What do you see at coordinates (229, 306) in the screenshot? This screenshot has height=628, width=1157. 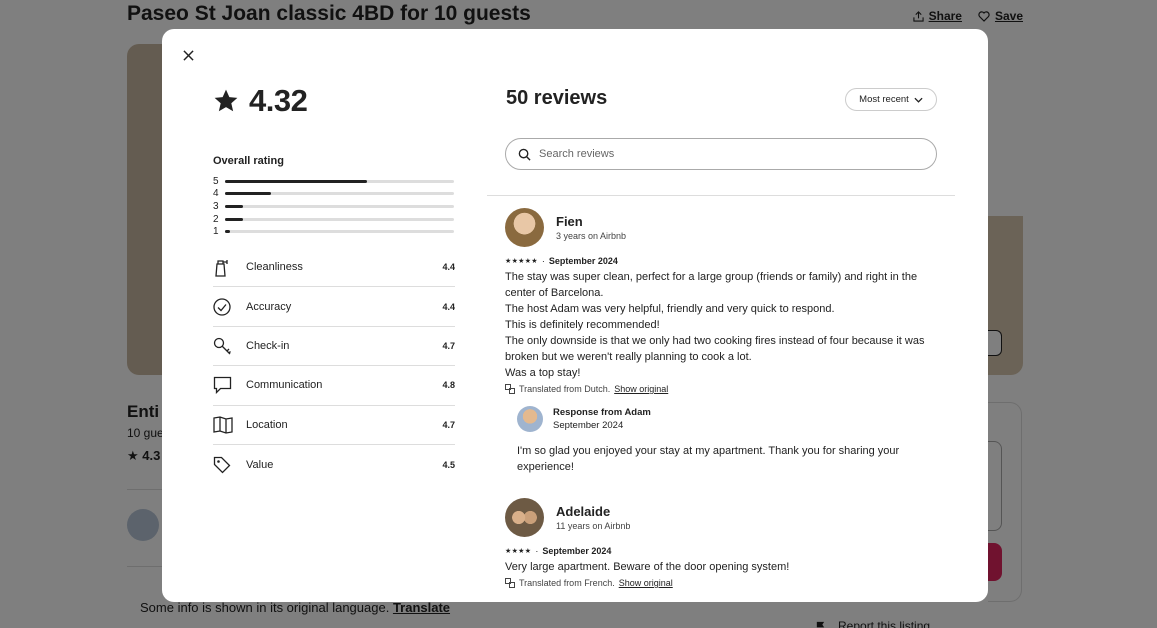 I see `check-circle-icon` at bounding box center [229, 306].